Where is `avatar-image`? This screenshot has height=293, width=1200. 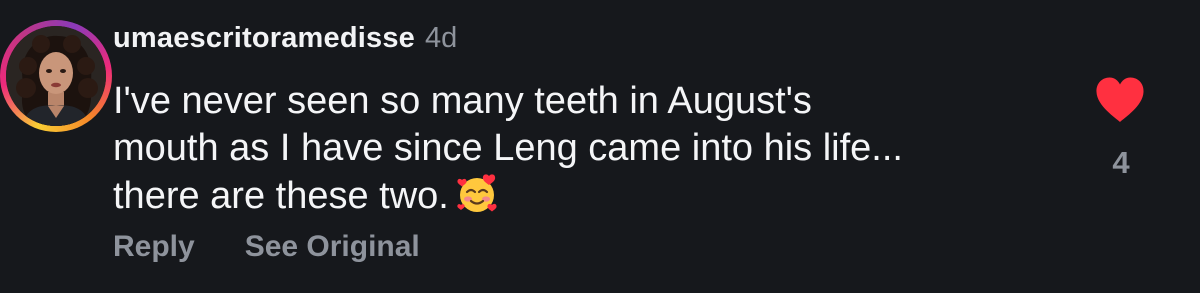 avatar-image is located at coordinates (56, 76).